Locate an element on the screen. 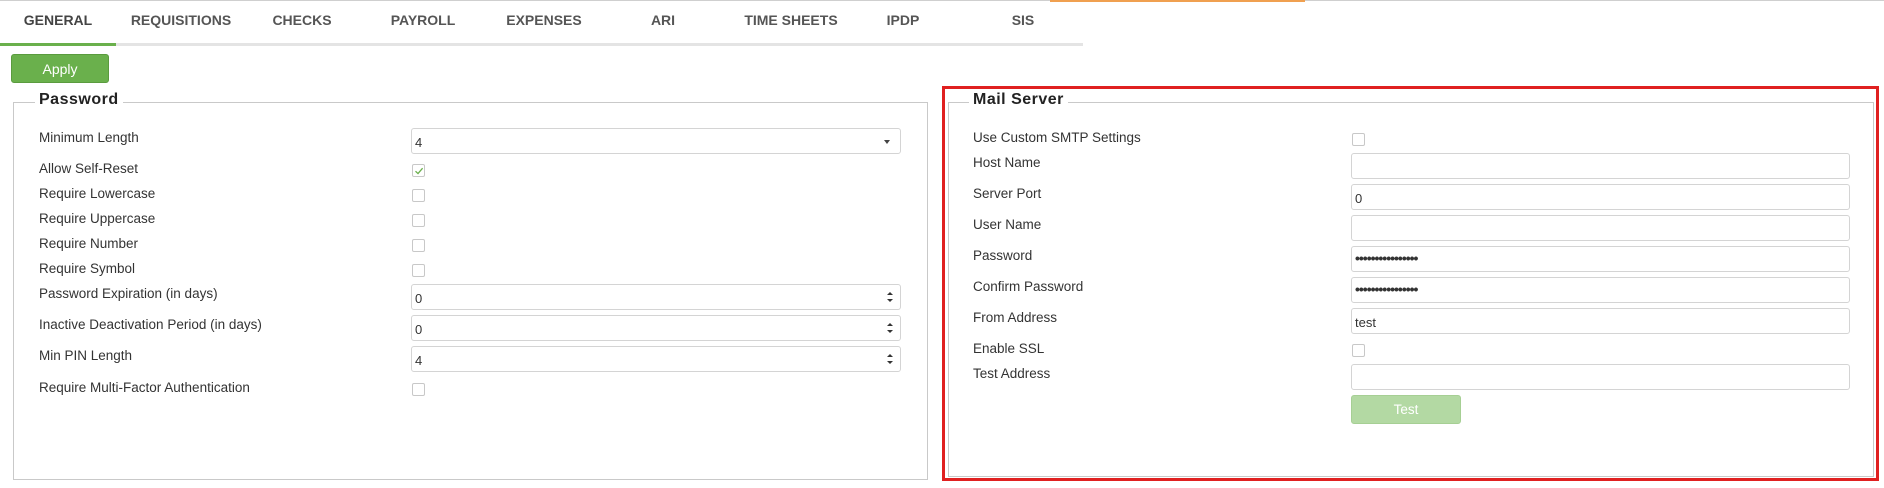 This screenshot has width=1884, height=488. allow-self-reset-checkbox is located at coordinates (418, 170).